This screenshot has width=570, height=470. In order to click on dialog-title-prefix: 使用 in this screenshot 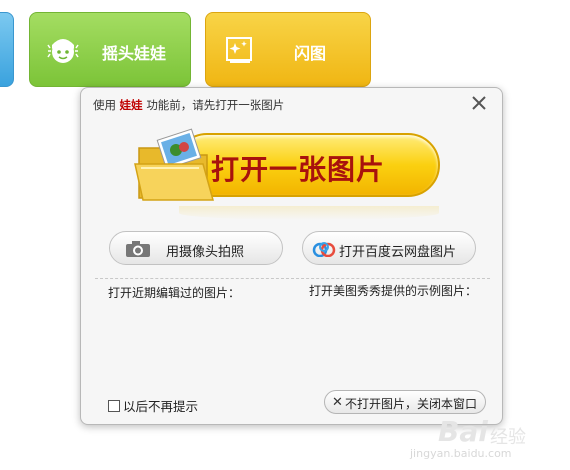, I will do `click(104, 105)`.